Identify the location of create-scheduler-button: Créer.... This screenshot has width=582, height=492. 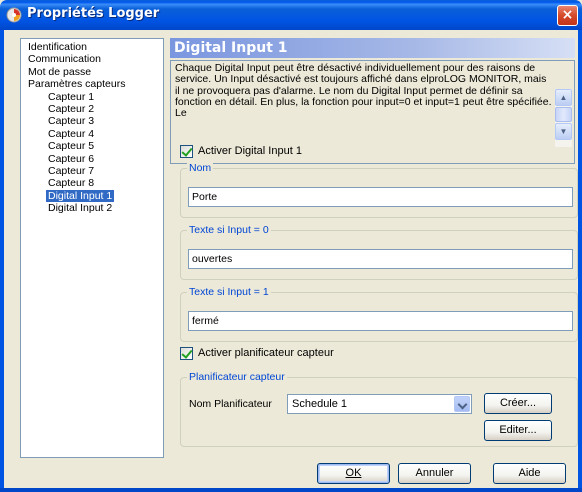
(518, 403).